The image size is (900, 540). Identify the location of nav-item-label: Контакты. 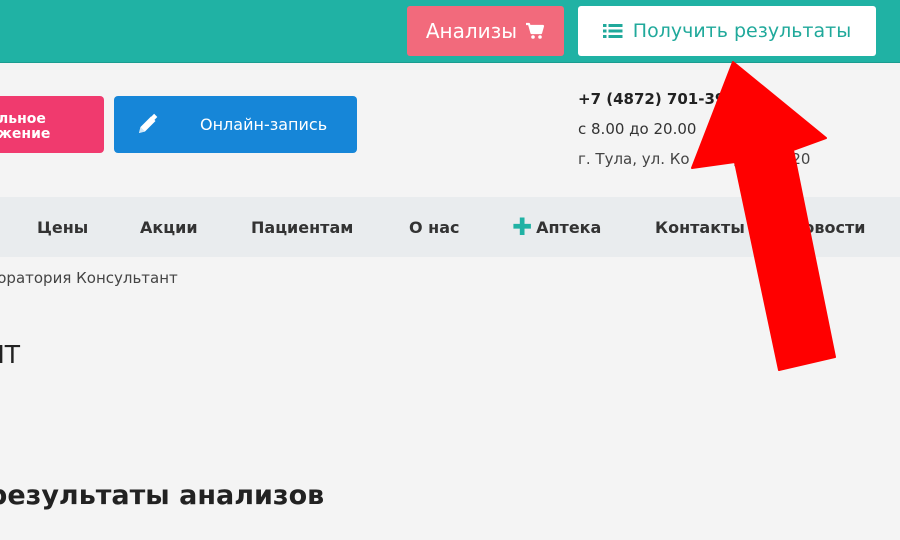
(700, 227).